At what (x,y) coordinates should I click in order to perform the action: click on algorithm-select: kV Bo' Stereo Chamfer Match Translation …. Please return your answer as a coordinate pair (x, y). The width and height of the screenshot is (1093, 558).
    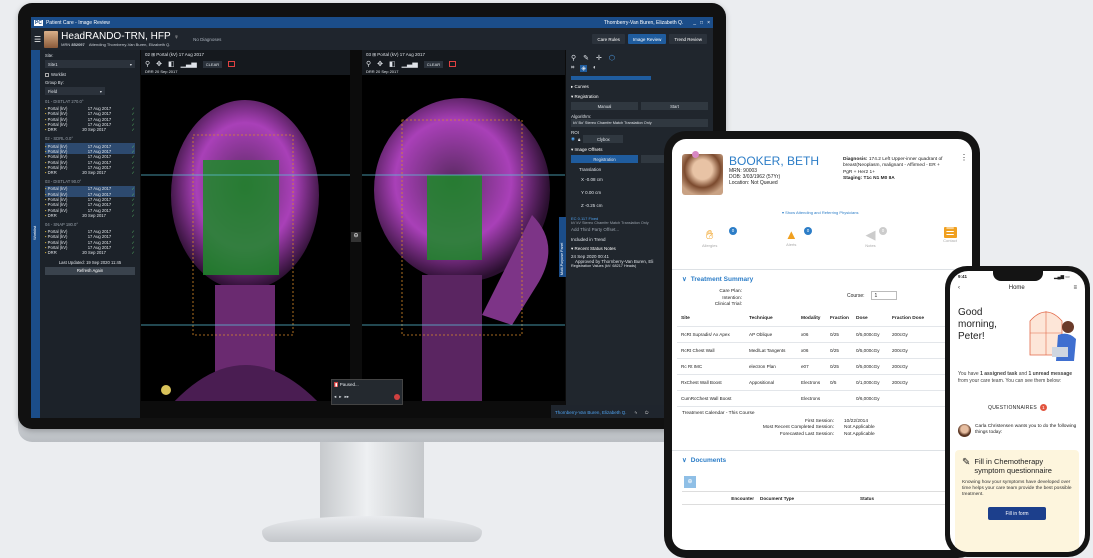
    Looking at the image, I should click on (639, 123).